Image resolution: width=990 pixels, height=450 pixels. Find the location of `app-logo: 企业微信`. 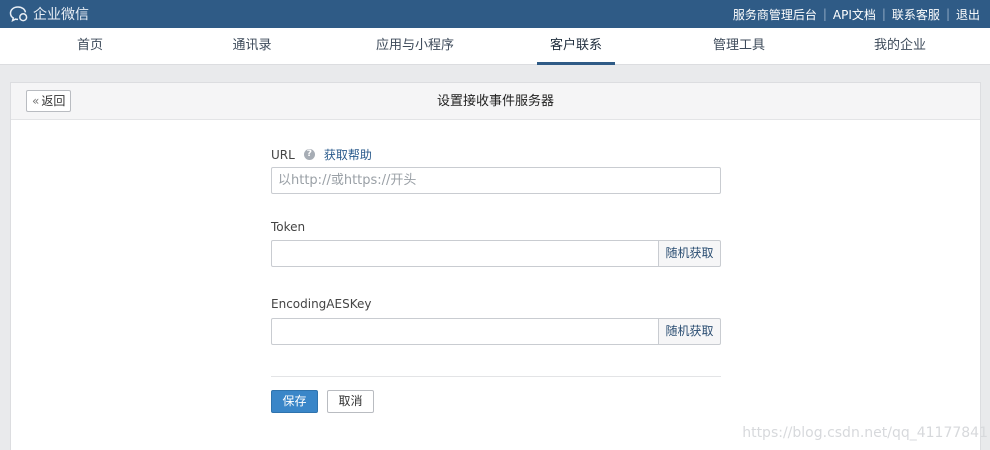

app-logo: 企业微信 is located at coordinates (49, 14).